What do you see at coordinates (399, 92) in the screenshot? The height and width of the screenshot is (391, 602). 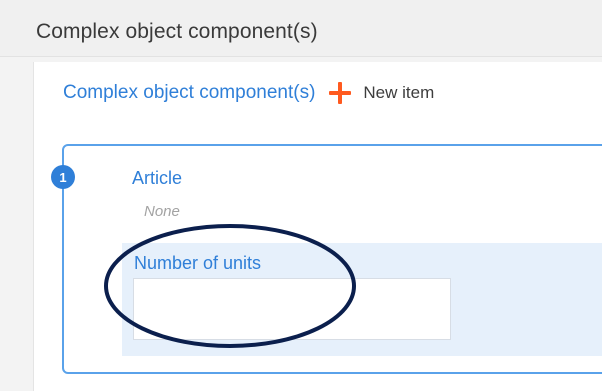 I see `new-item-label: New item` at bounding box center [399, 92].